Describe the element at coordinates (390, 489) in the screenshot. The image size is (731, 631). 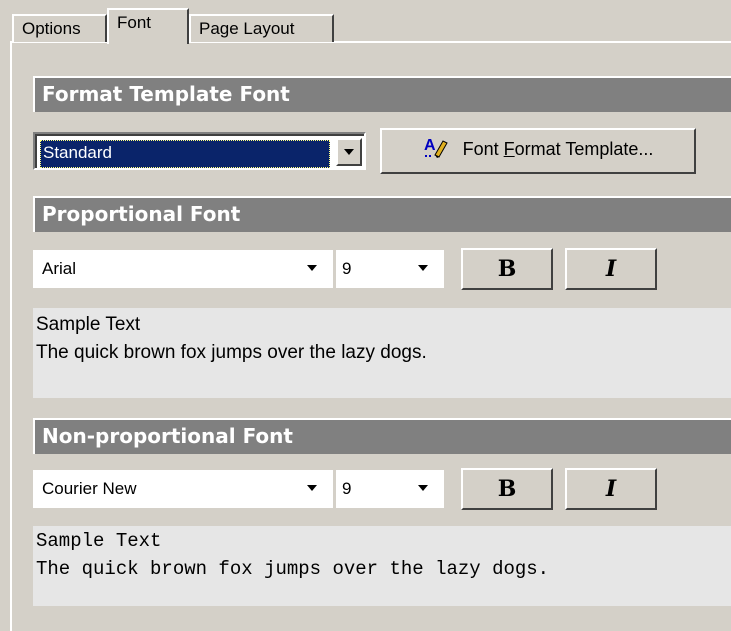
I see `non-proportional-size-select: 9` at that location.